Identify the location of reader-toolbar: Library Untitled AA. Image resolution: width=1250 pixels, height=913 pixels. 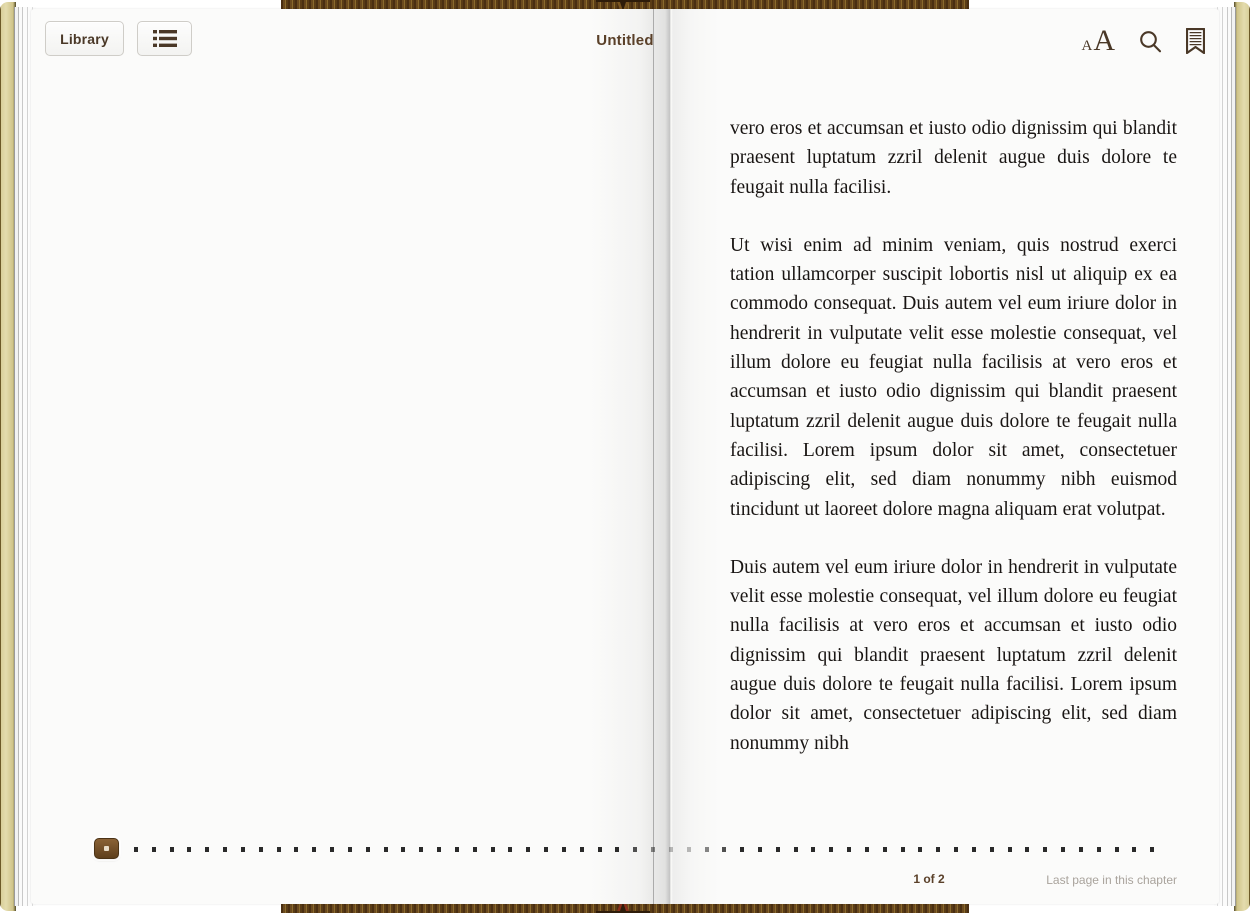
(625, 44).